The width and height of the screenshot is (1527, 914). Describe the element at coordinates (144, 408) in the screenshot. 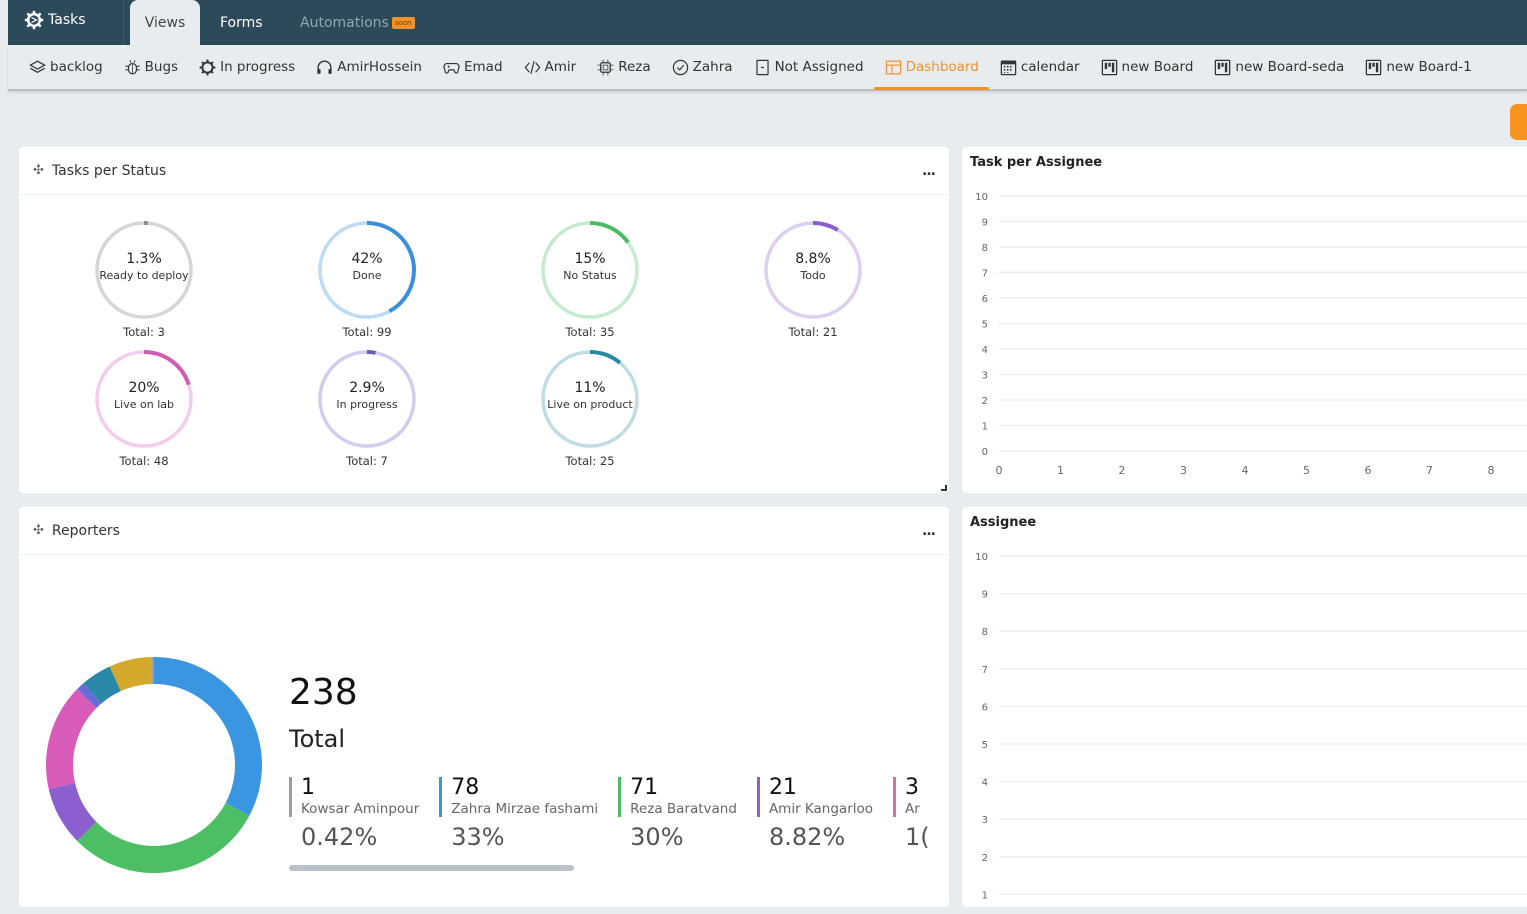

I see `status-ring: 20% Live on lab Total: 48` at that location.